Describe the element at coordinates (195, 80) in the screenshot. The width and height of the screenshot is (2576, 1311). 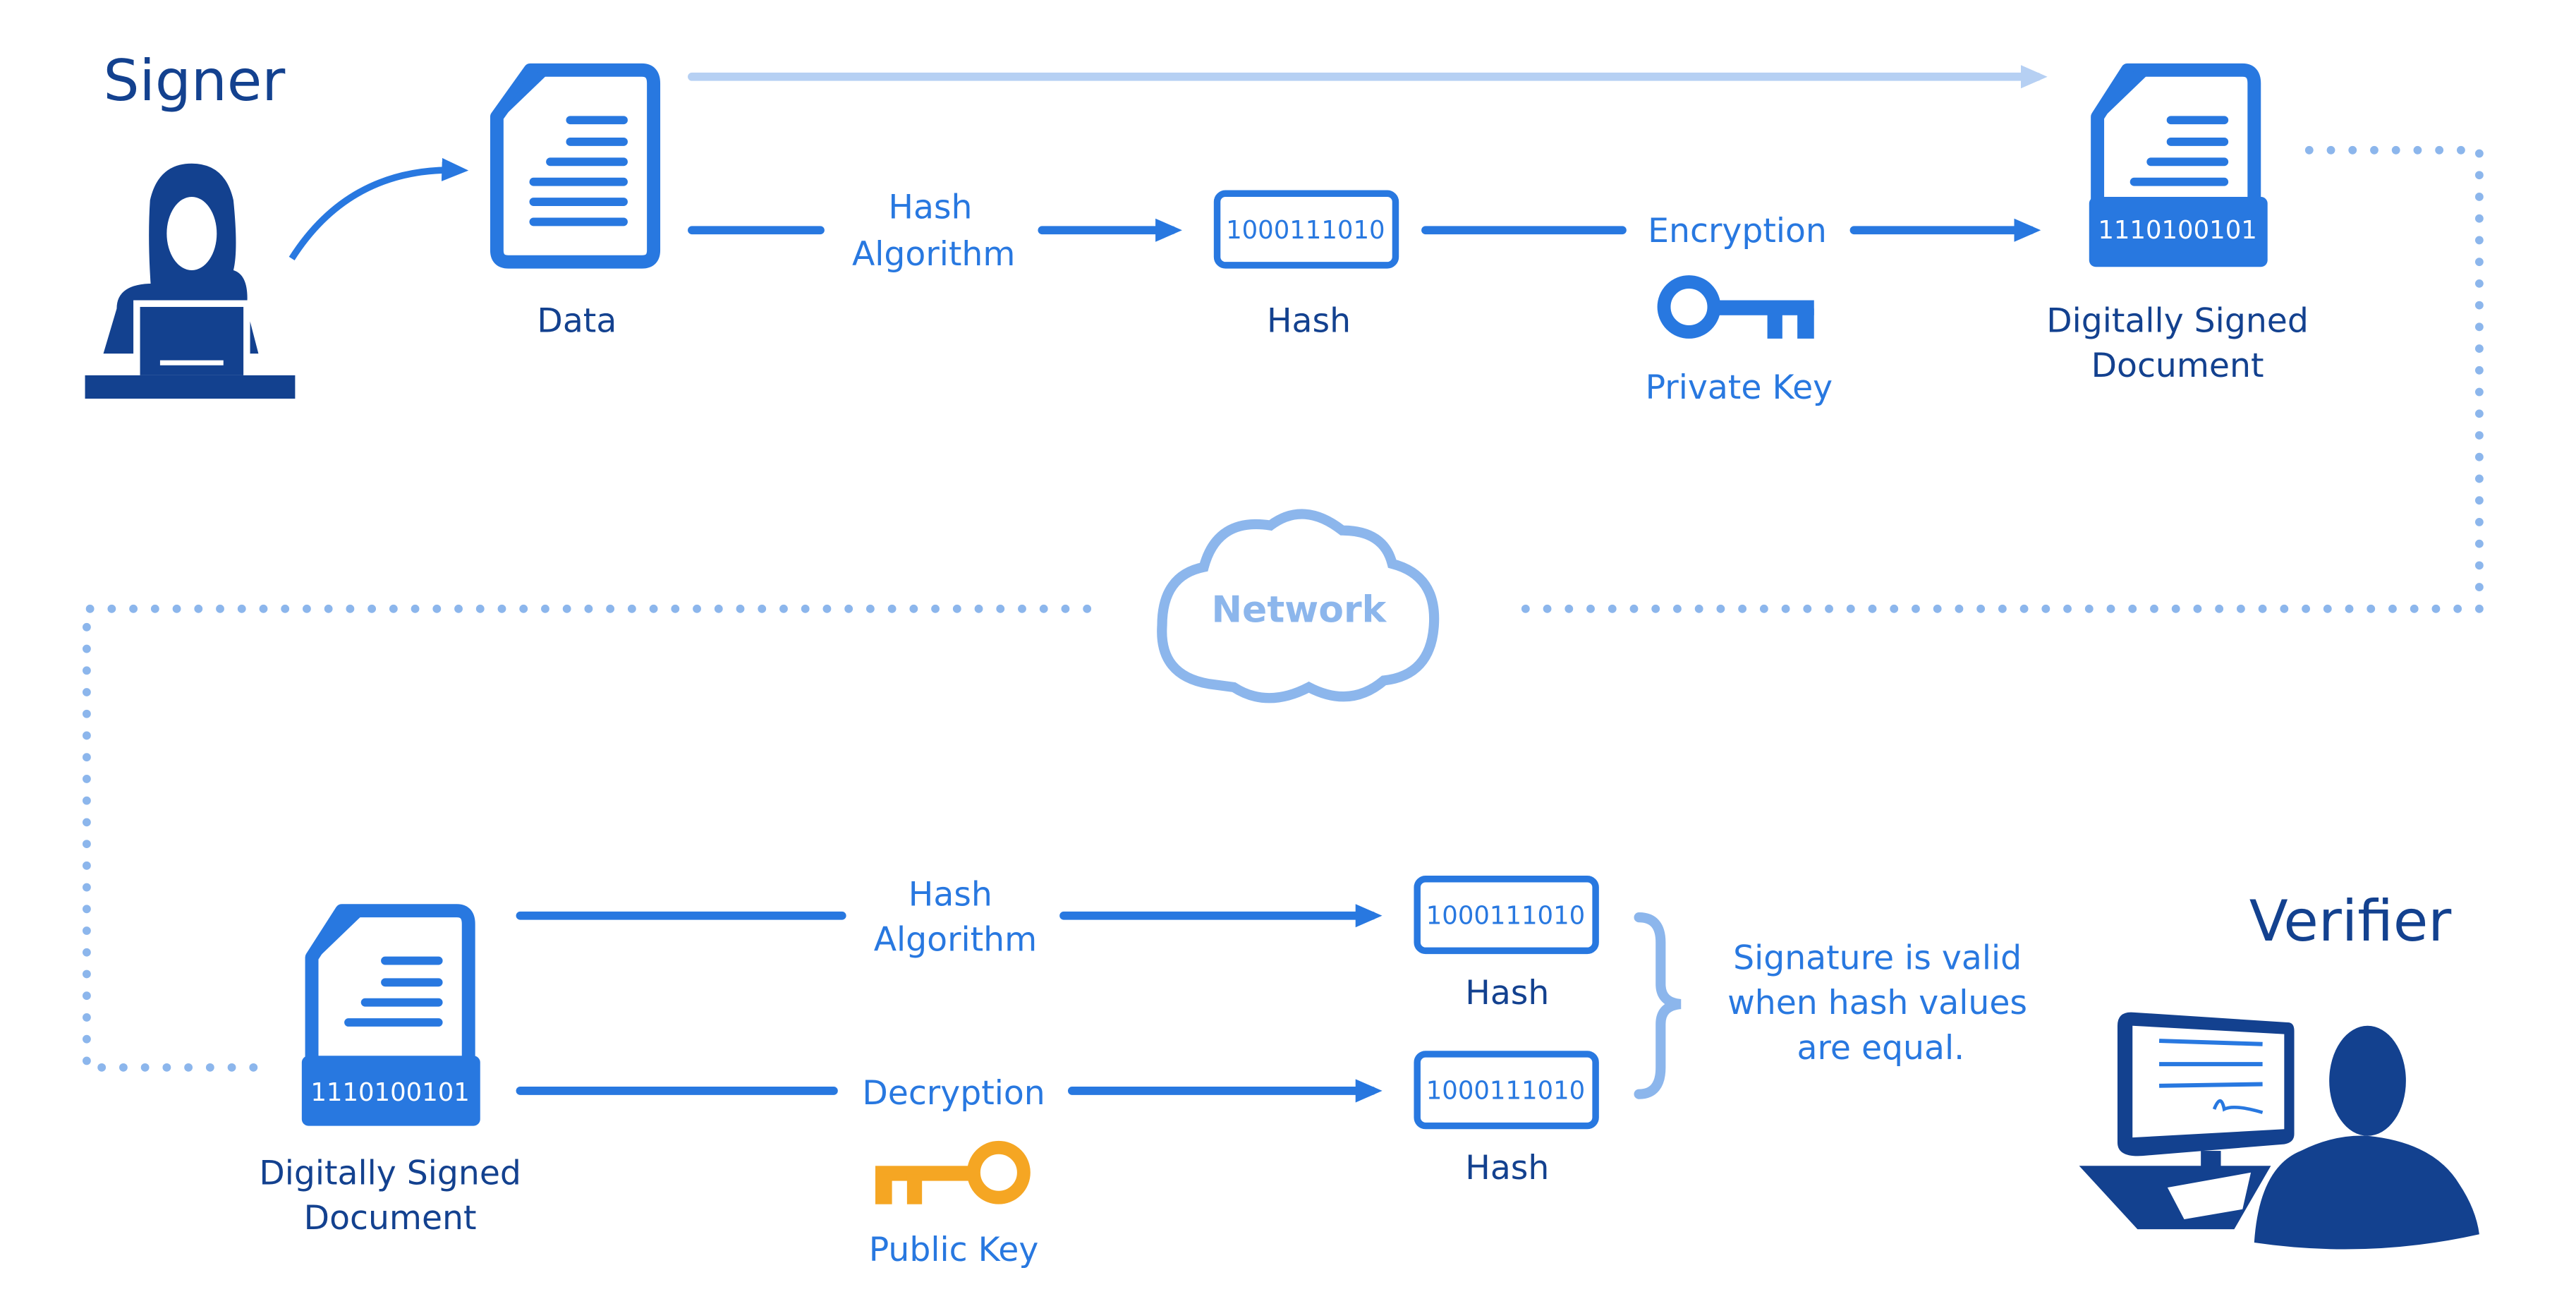
I see `signer-title: Signer` at that location.